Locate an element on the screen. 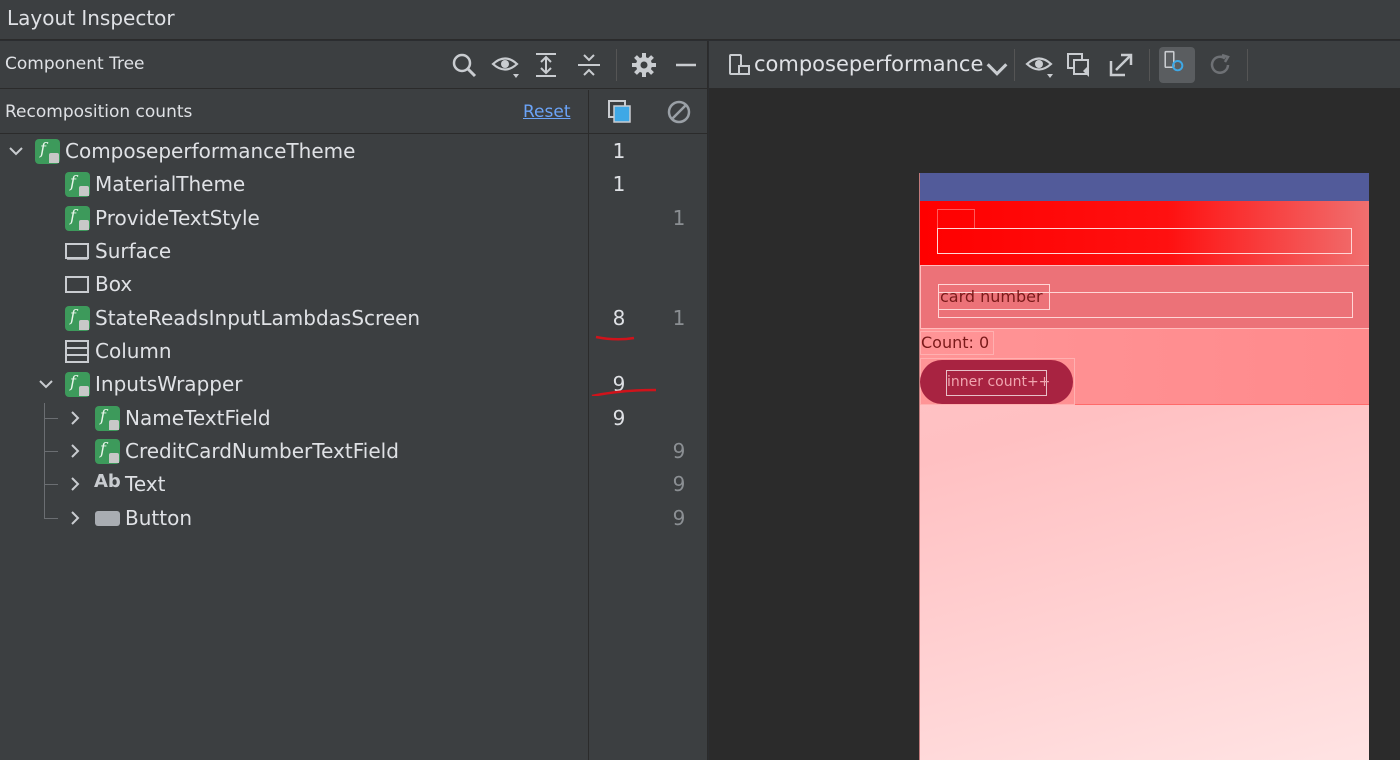 This screenshot has height=760, width=1400. tree-row-composeperformancetheme: f ComposeperformanceTheme 1 is located at coordinates (354, 151).